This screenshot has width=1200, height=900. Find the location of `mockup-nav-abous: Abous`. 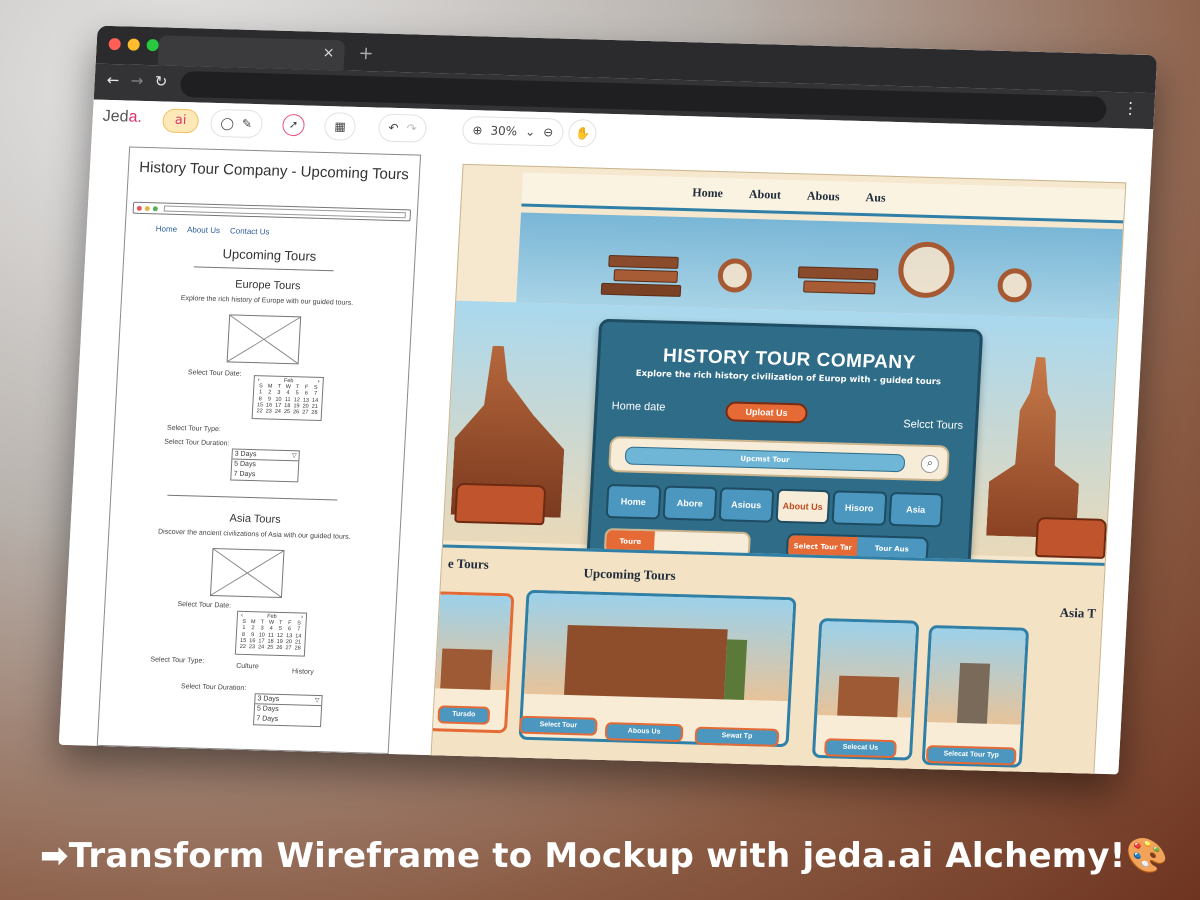

mockup-nav-abous: Abous is located at coordinates (823, 196).